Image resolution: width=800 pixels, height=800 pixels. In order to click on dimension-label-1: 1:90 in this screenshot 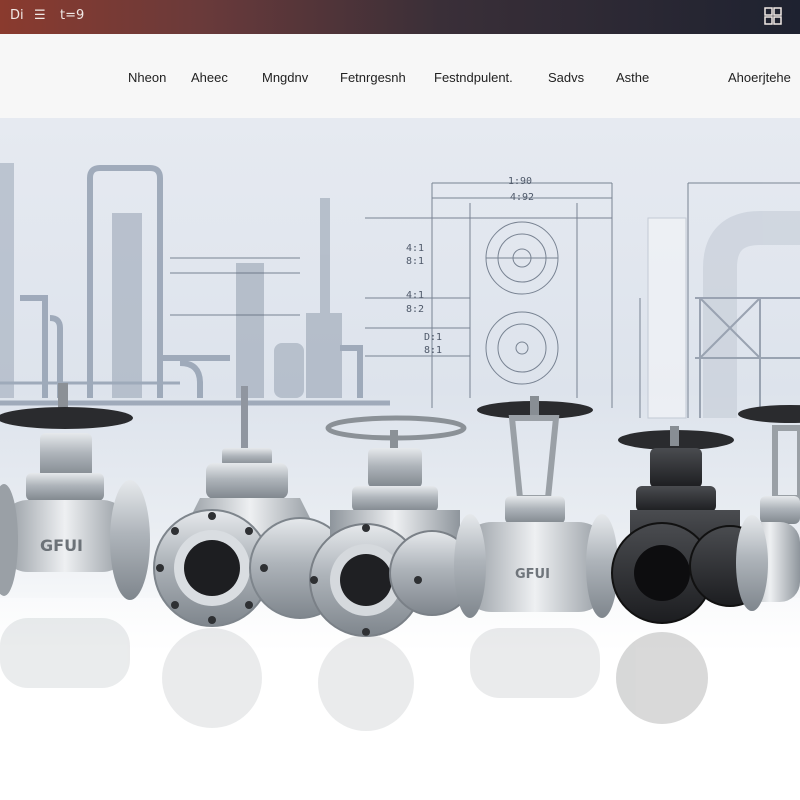, I will do `click(520, 181)`.